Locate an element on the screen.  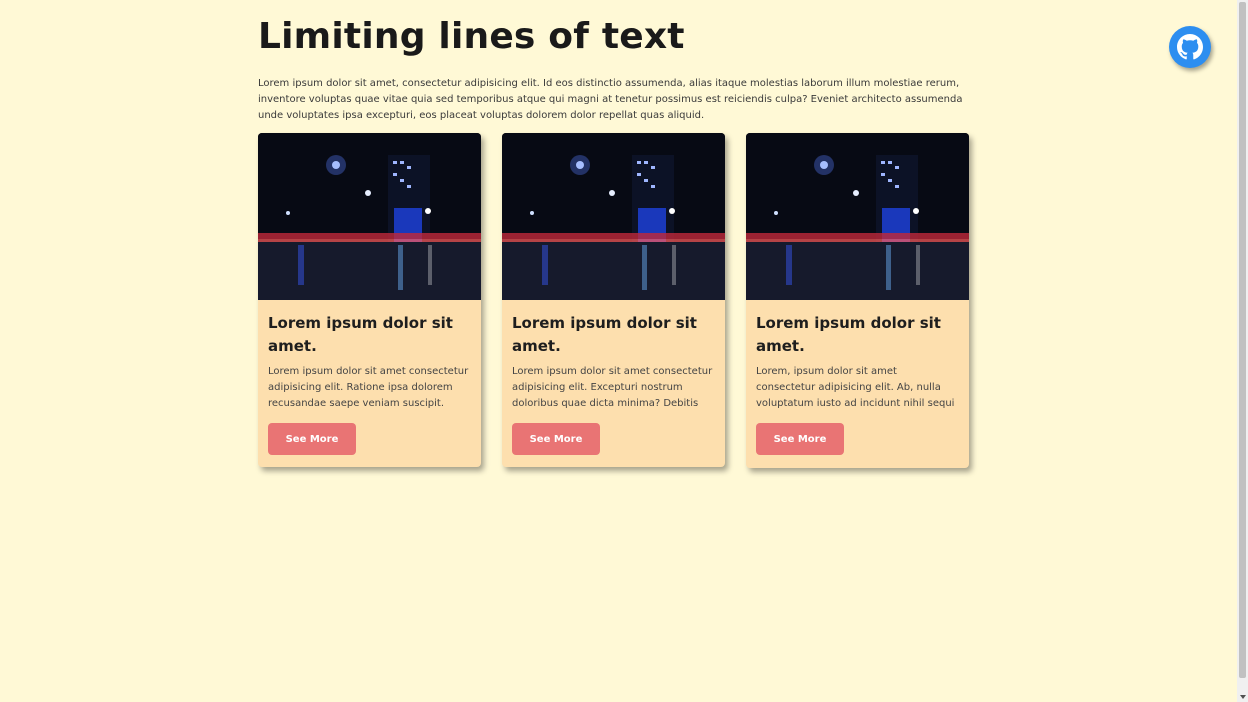
github-icon is located at coordinates (1190, 47).